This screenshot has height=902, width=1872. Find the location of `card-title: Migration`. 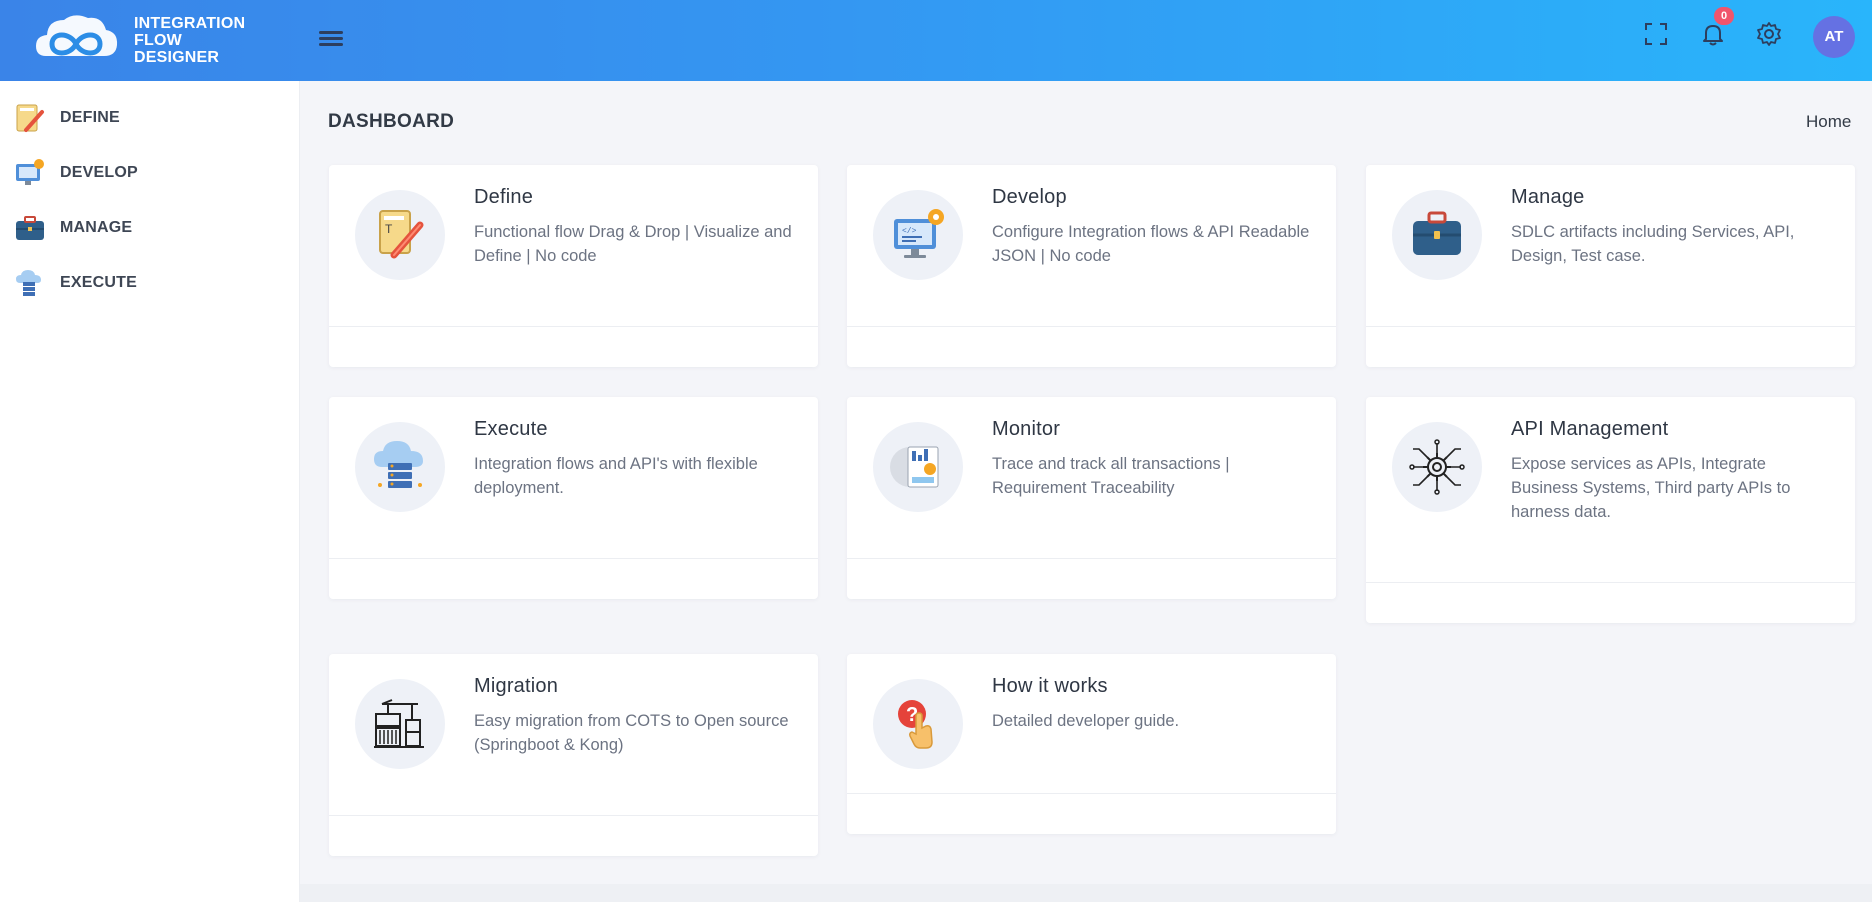

card-title: Migration is located at coordinates (516, 686).